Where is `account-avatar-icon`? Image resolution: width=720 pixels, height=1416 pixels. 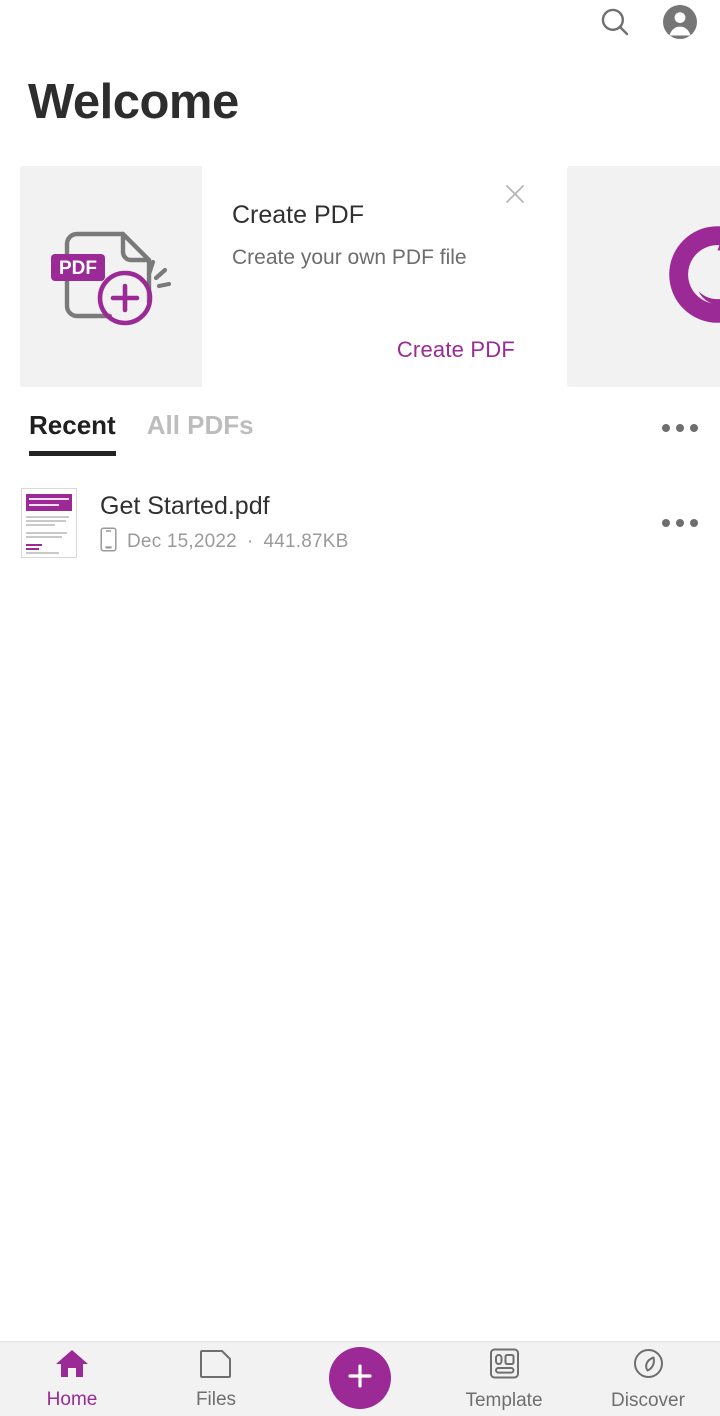 account-avatar-icon is located at coordinates (680, 22).